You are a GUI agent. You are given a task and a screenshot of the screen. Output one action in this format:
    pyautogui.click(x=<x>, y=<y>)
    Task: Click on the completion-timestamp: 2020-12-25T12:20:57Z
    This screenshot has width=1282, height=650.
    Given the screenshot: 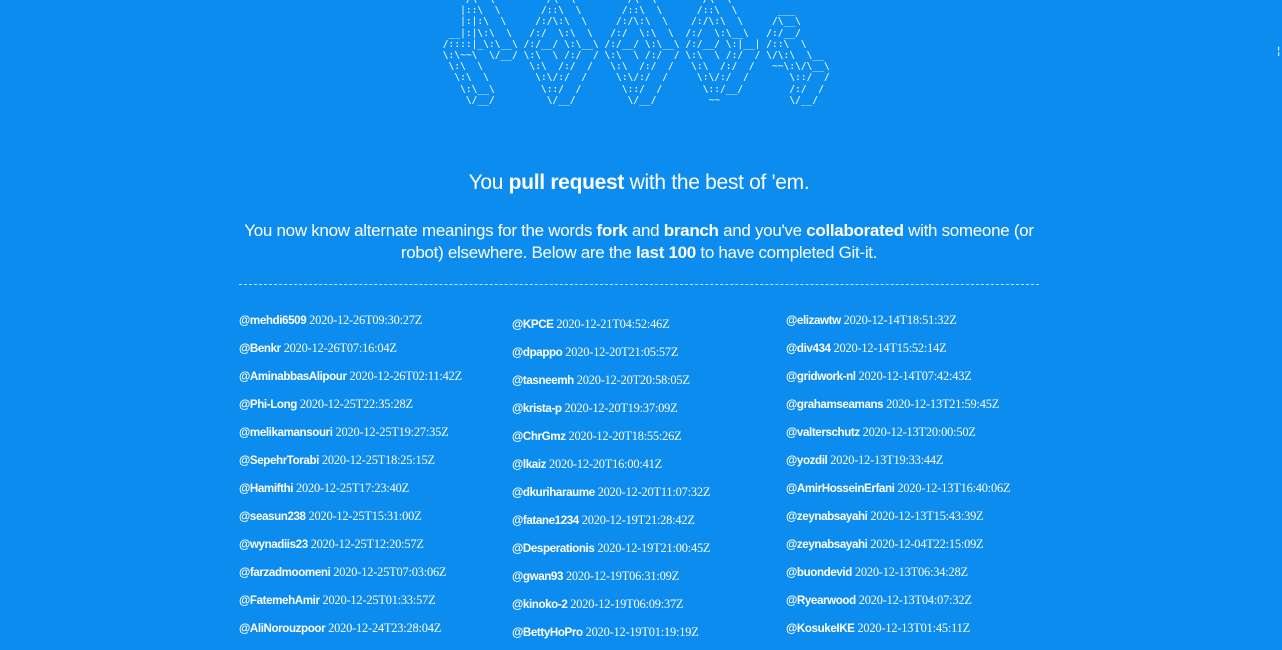 What is the action you would take?
    pyautogui.click(x=367, y=544)
    